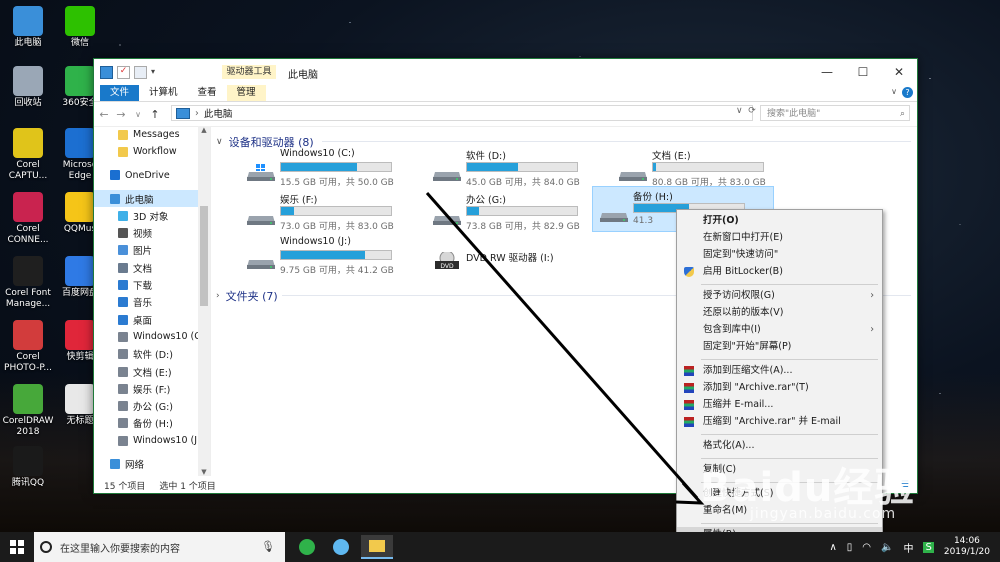 This screenshot has width=1000, height=562. I want to click on input-method-icon: 中, so click(908, 547).